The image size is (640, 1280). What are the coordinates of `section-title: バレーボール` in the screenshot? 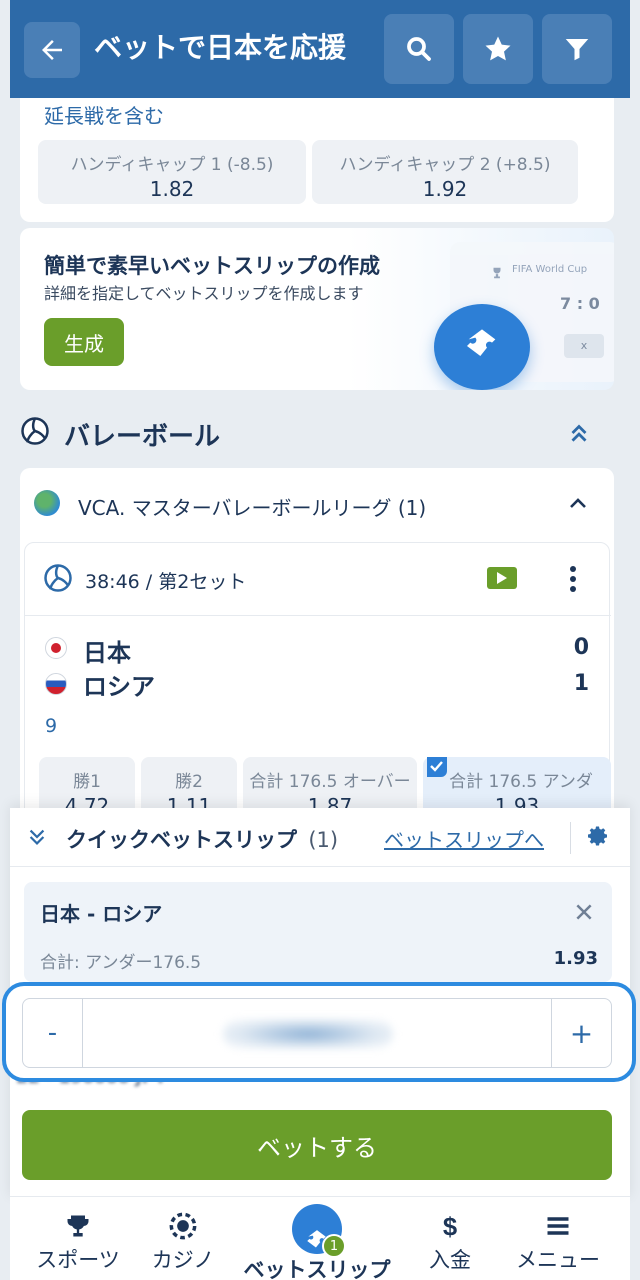 It's located at (142, 437).